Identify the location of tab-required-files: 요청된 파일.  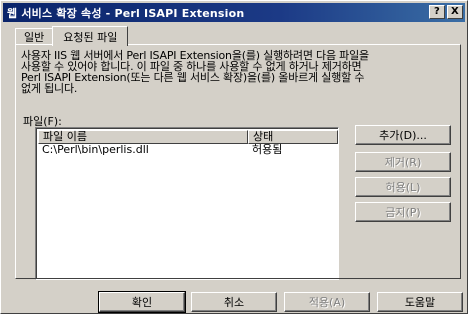
(90, 36).